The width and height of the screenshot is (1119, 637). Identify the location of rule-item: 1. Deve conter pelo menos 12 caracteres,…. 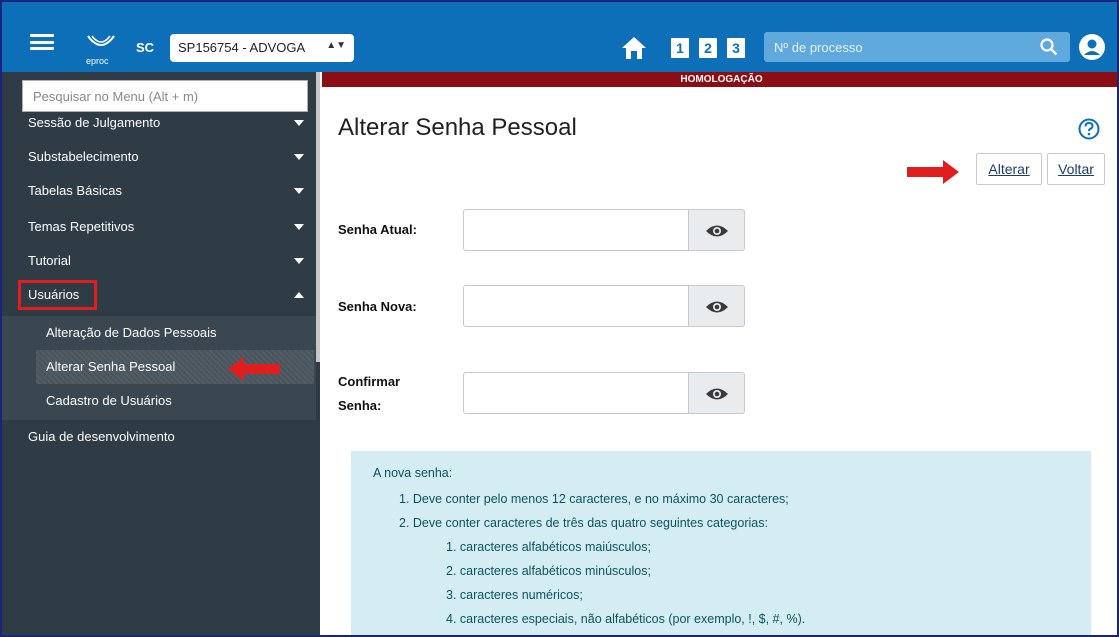
(594, 499).